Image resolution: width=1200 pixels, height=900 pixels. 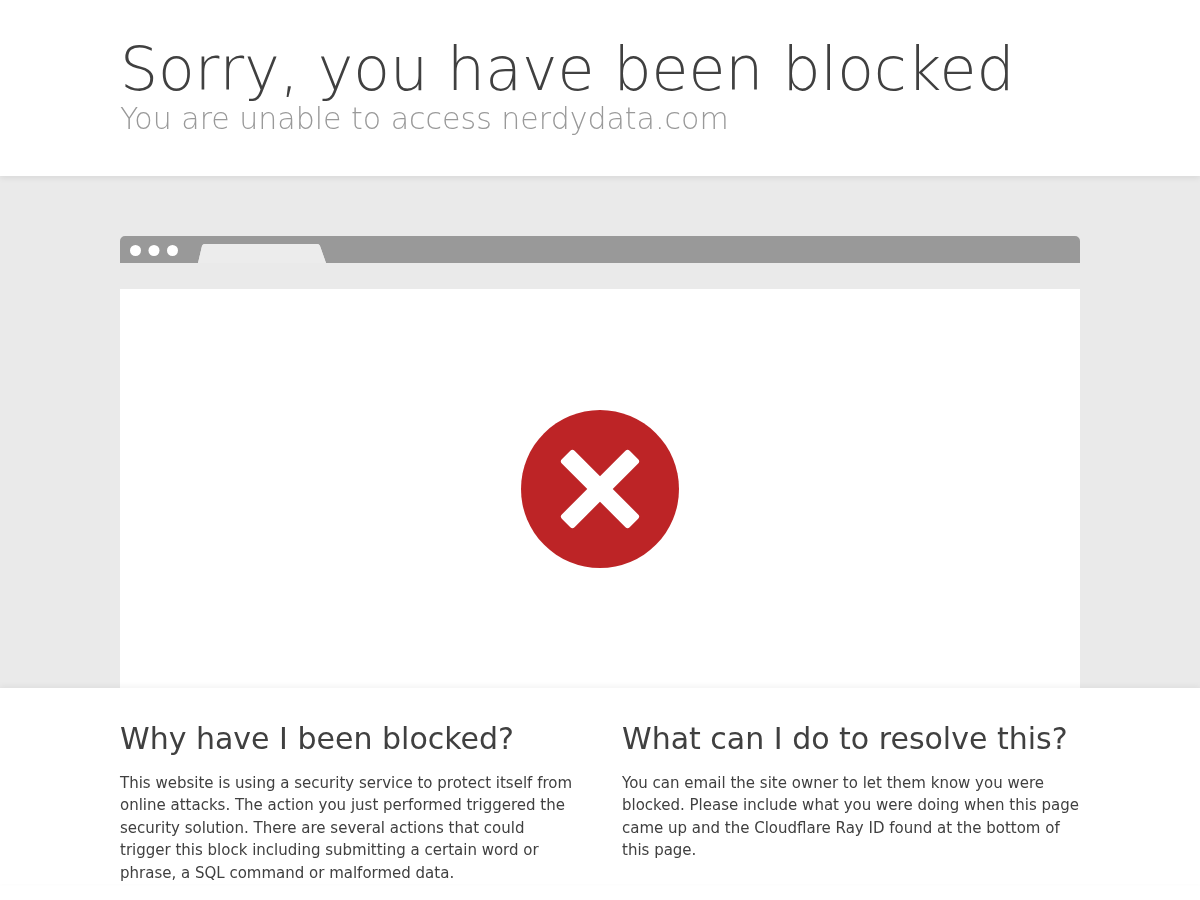 What do you see at coordinates (845, 739) in the screenshot?
I see `section-heading: What can I do to resolve this?` at bounding box center [845, 739].